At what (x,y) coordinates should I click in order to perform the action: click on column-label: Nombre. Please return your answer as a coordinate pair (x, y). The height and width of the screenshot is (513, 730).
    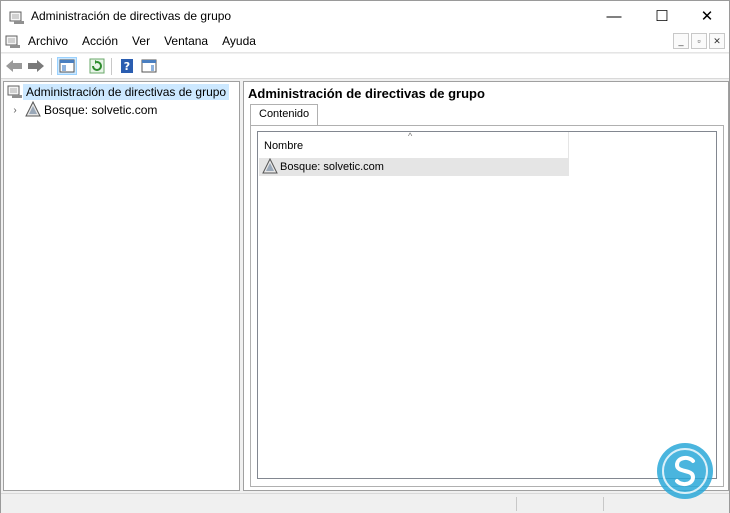
    Looking at the image, I should click on (284, 146).